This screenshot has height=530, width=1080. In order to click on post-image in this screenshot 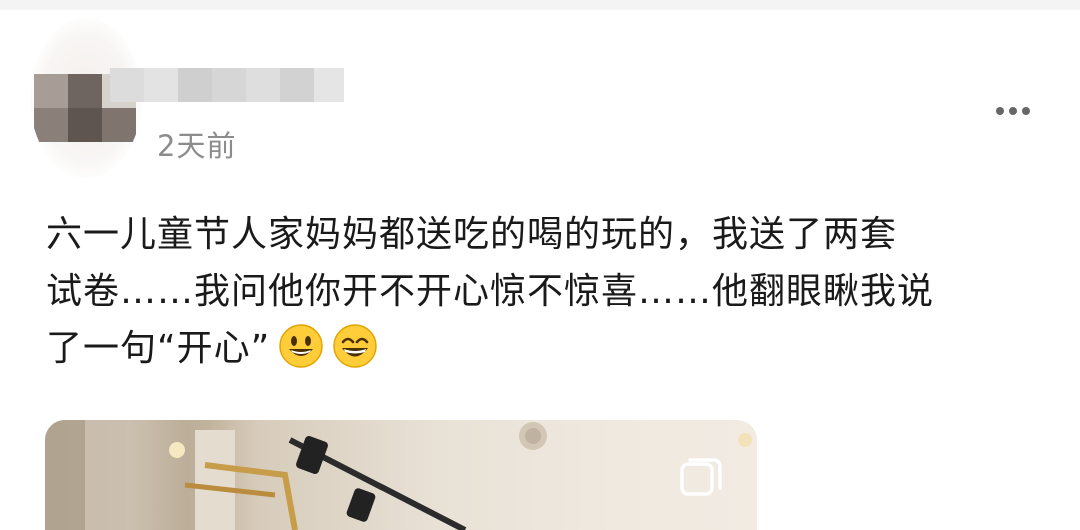, I will do `click(401, 475)`.